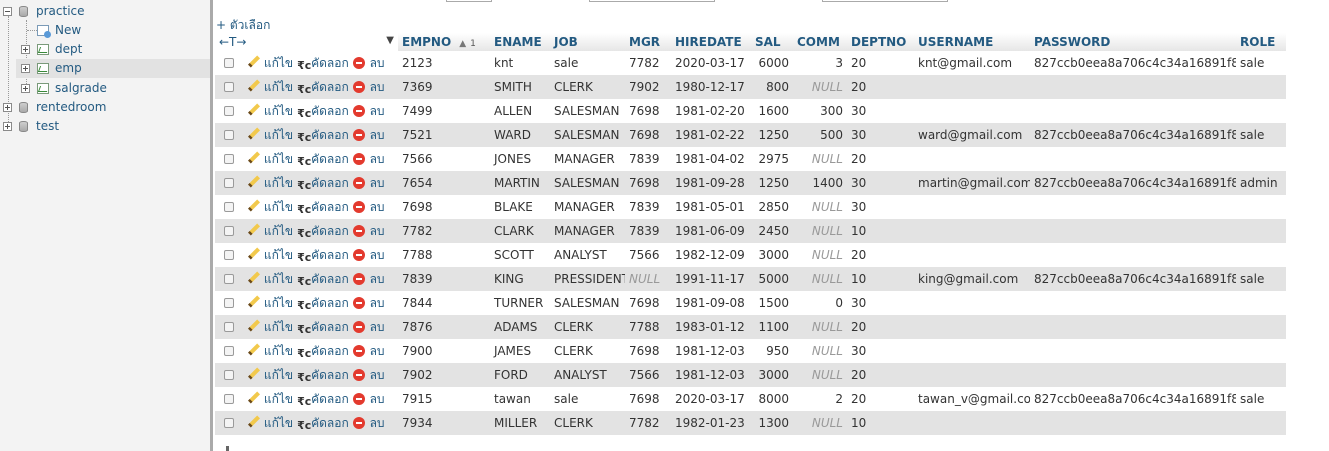 This screenshot has height=451, width=1329. What do you see at coordinates (772, 303) in the screenshot?
I see `cell-sal: 1500` at bounding box center [772, 303].